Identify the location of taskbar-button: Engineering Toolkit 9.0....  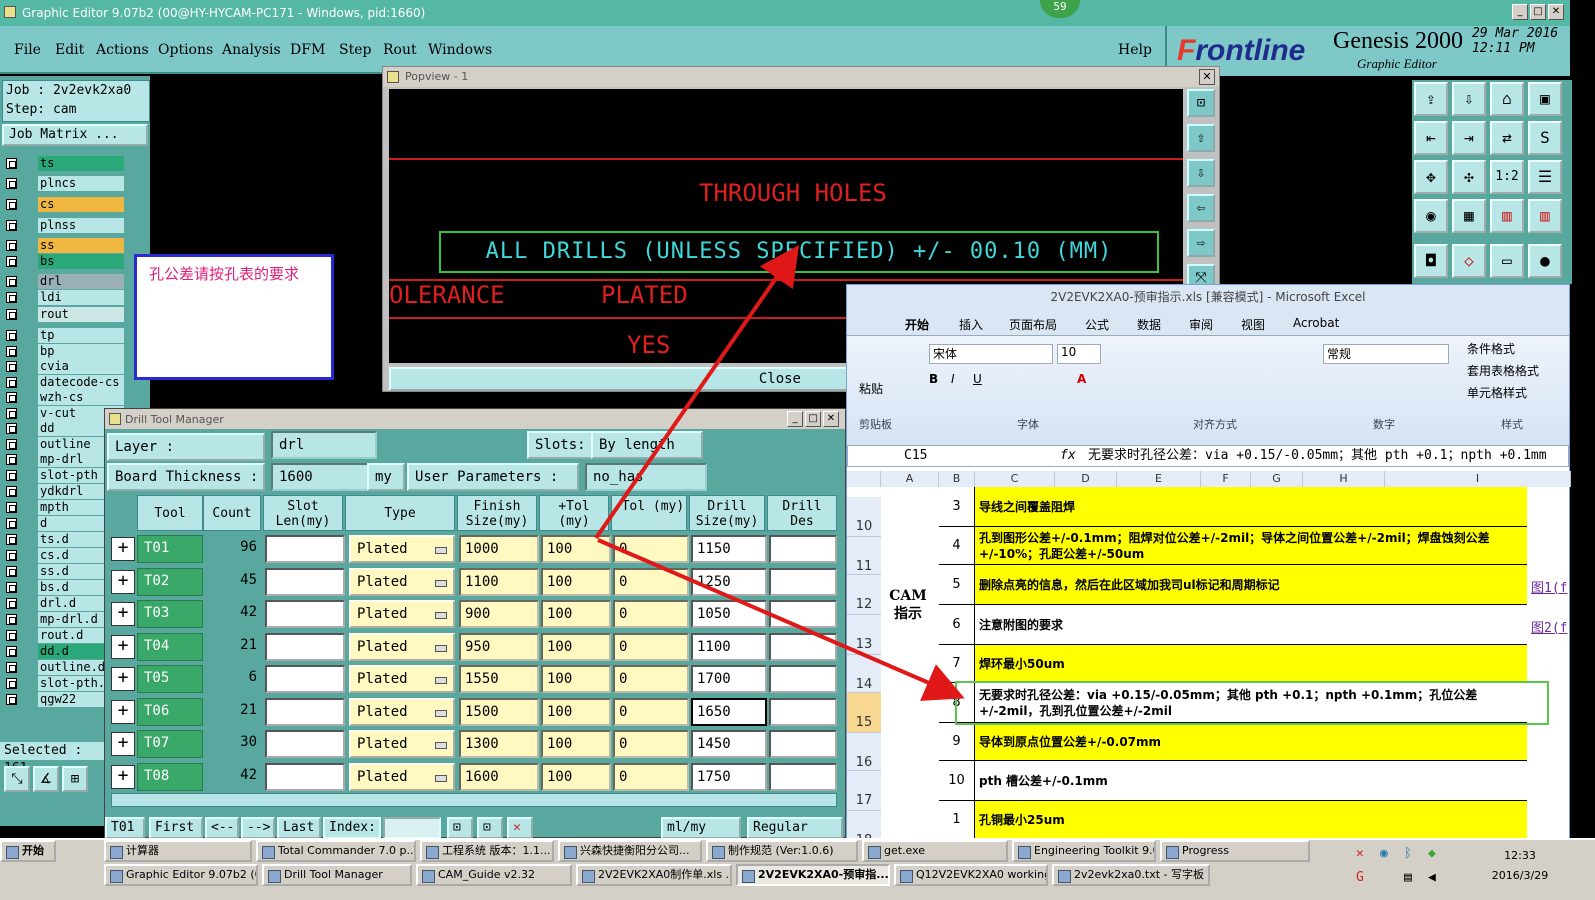
(1084, 851).